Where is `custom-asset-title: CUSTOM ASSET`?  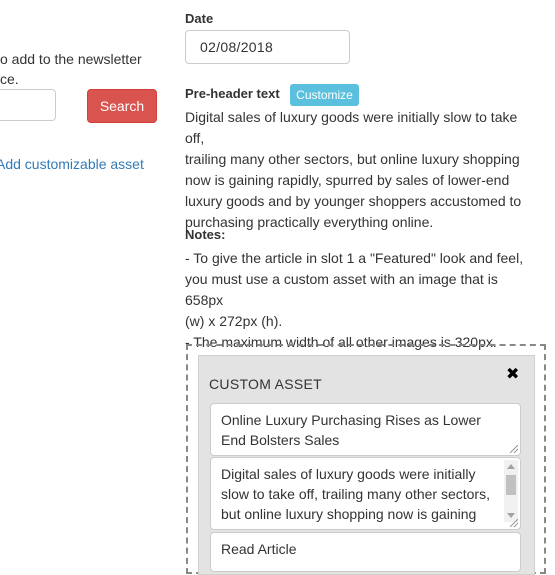
custom-asset-title: CUSTOM ASSET is located at coordinates (266, 384).